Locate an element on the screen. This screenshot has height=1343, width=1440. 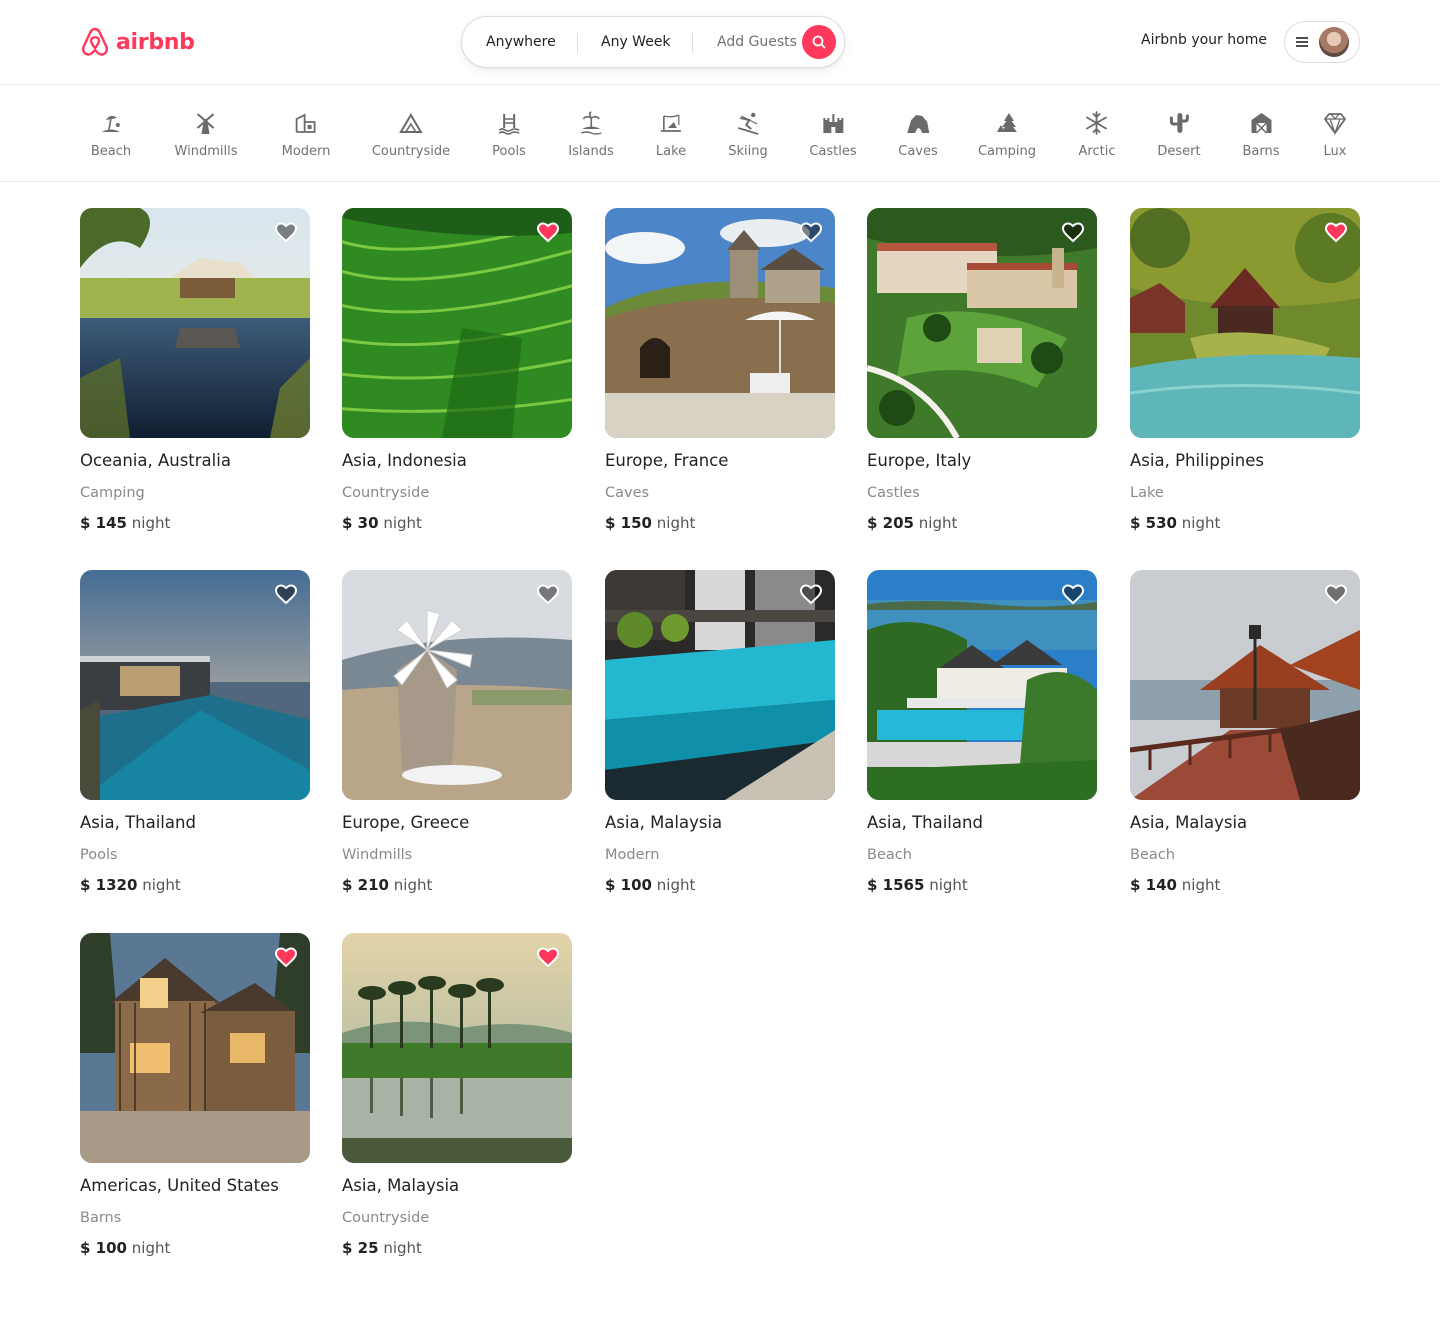
listing-category: Barns is located at coordinates (101, 1218).